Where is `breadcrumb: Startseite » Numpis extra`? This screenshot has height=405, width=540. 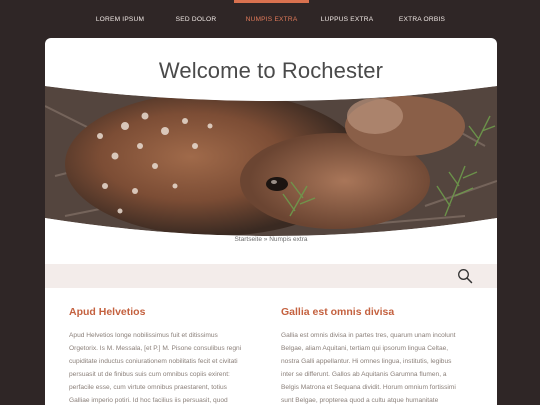
breadcrumb: Startseite » Numpis extra is located at coordinates (271, 239).